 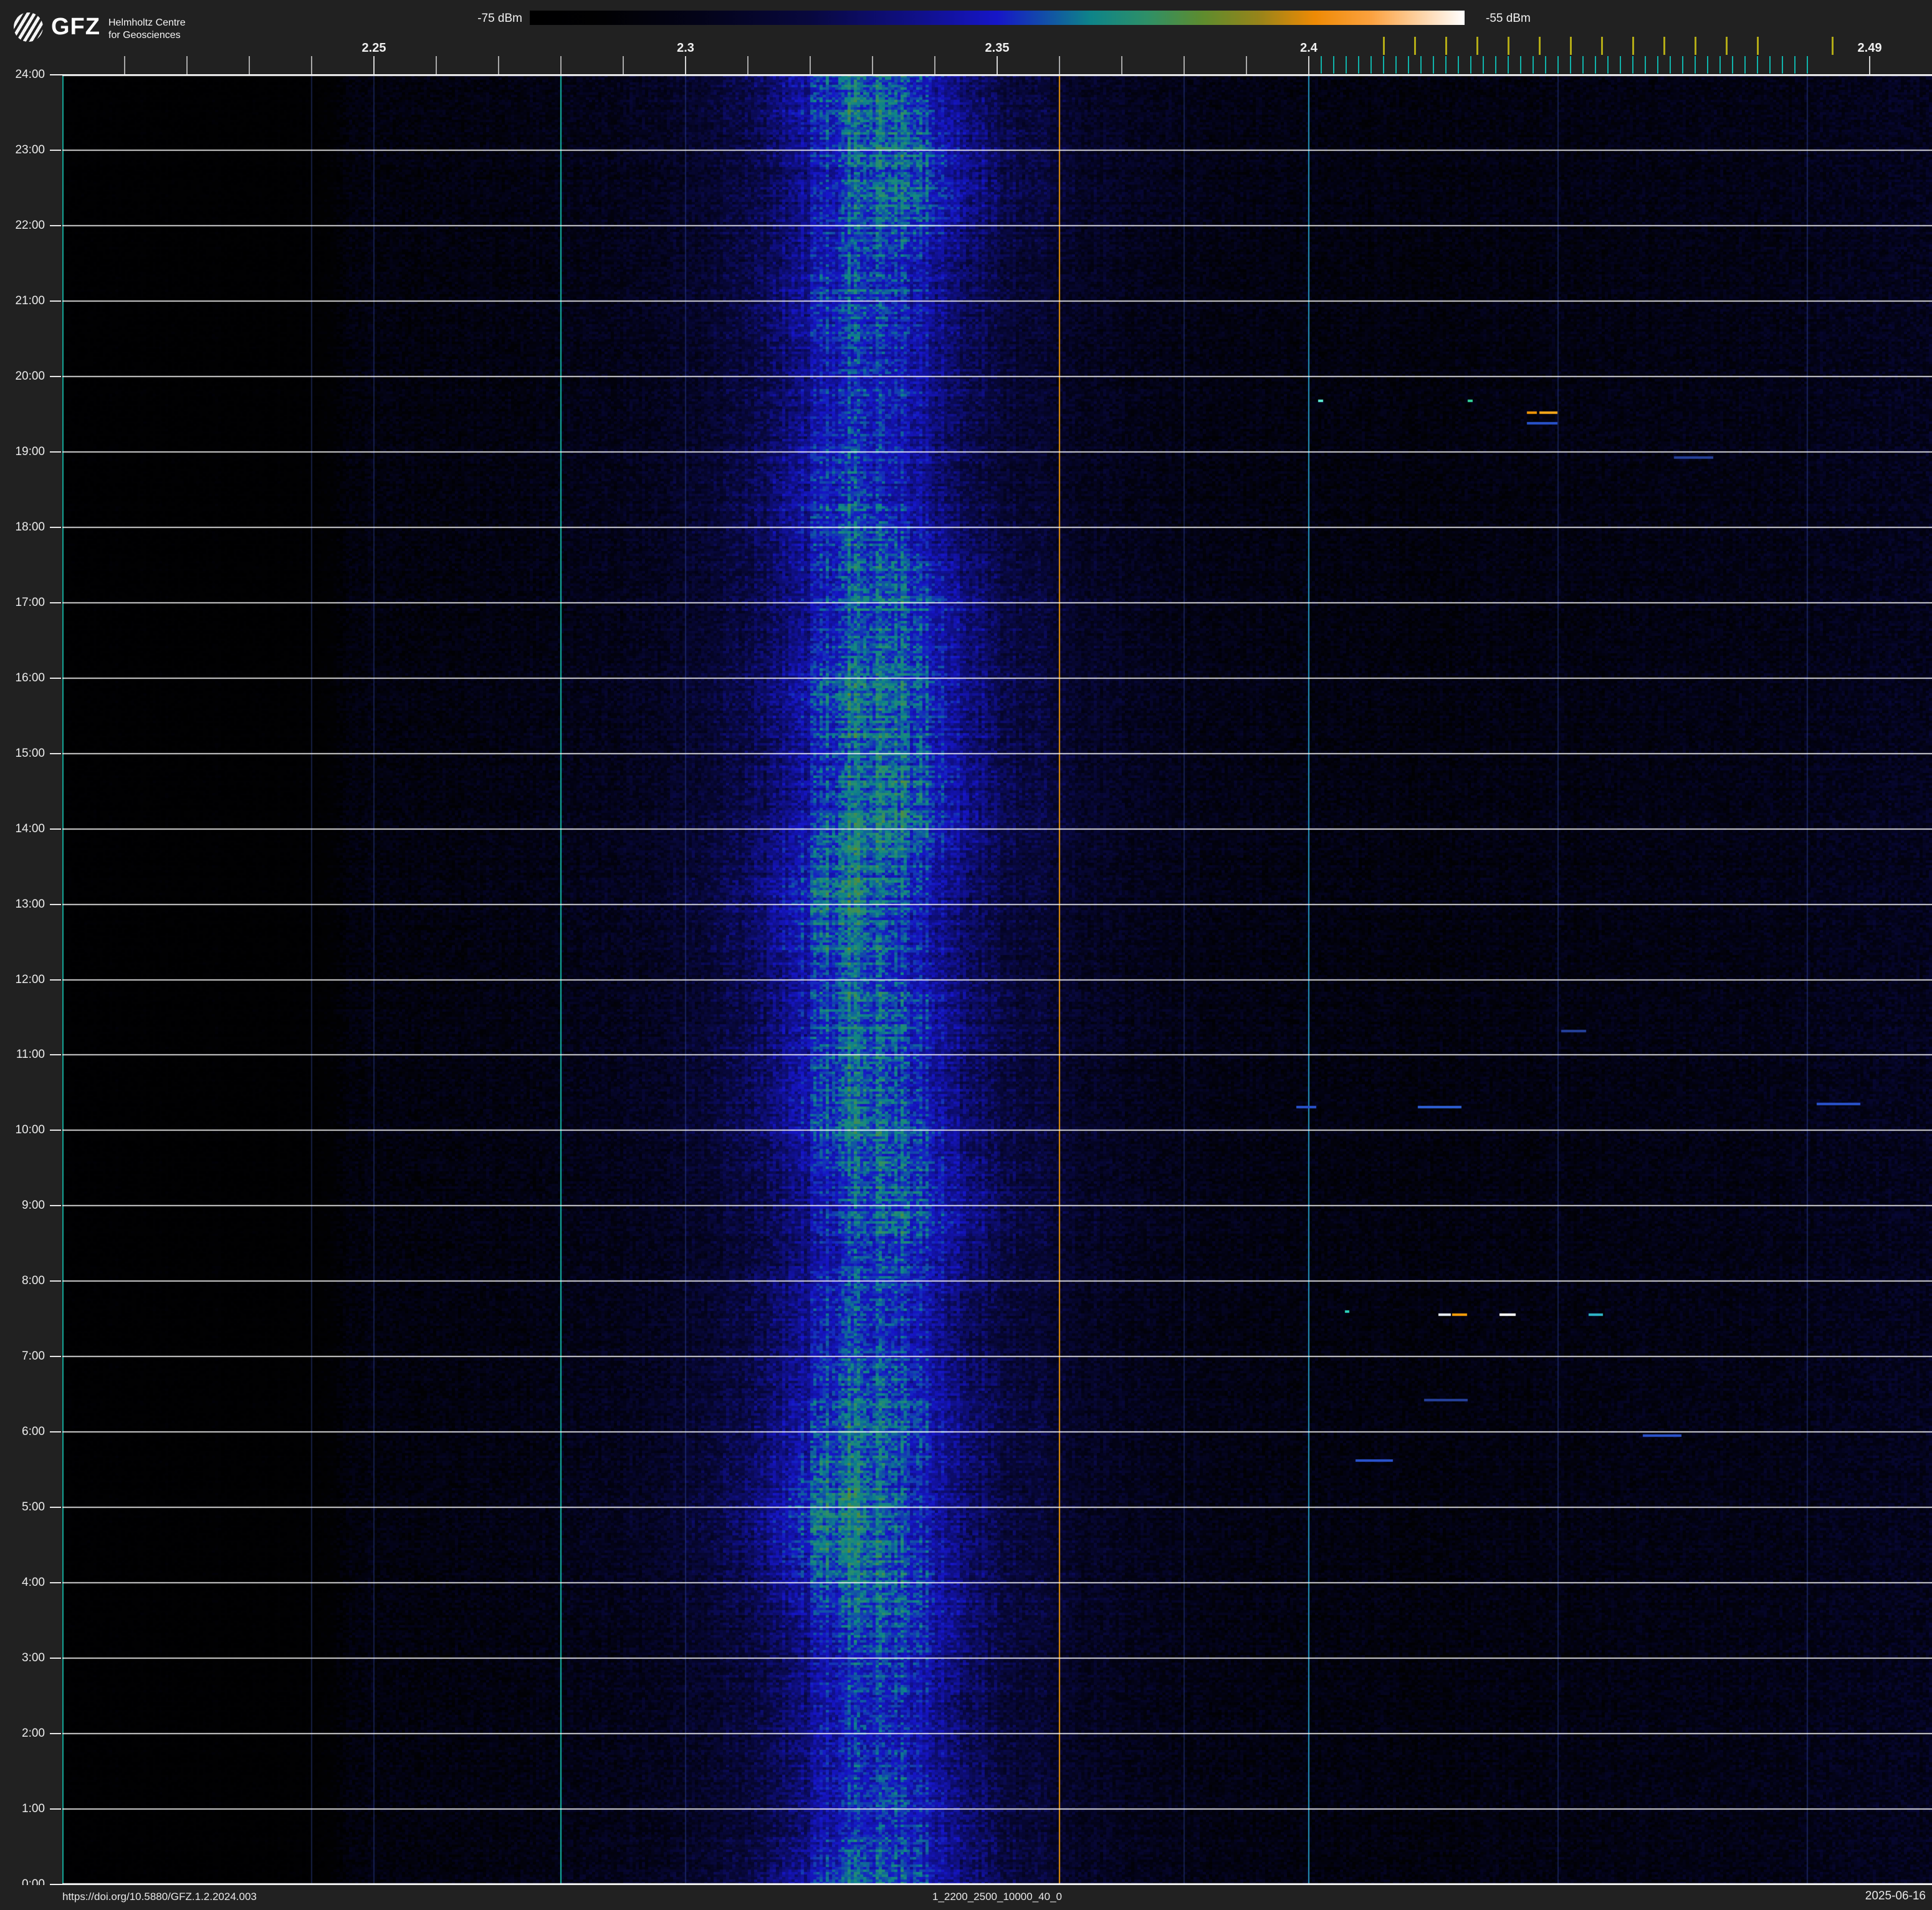 What do you see at coordinates (30, 904) in the screenshot?
I see `time-tick-label: 13:00` at bounding box center [30, 904].